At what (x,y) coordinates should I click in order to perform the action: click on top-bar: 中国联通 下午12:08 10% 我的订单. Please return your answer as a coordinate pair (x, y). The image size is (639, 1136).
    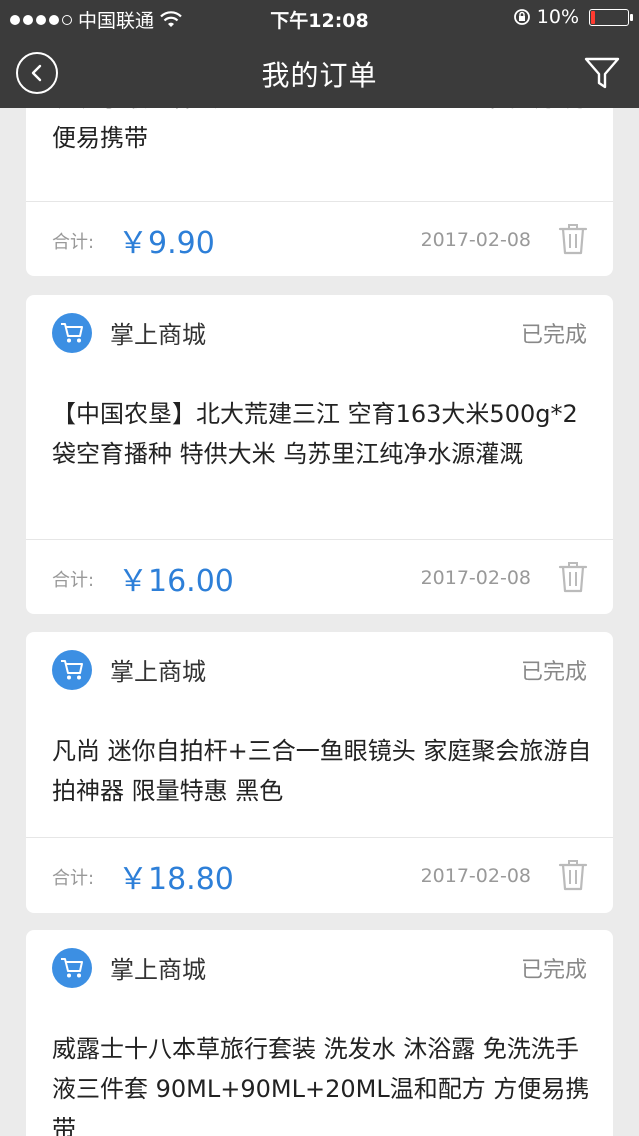
    Looking at the image, I should click on (319, 54).